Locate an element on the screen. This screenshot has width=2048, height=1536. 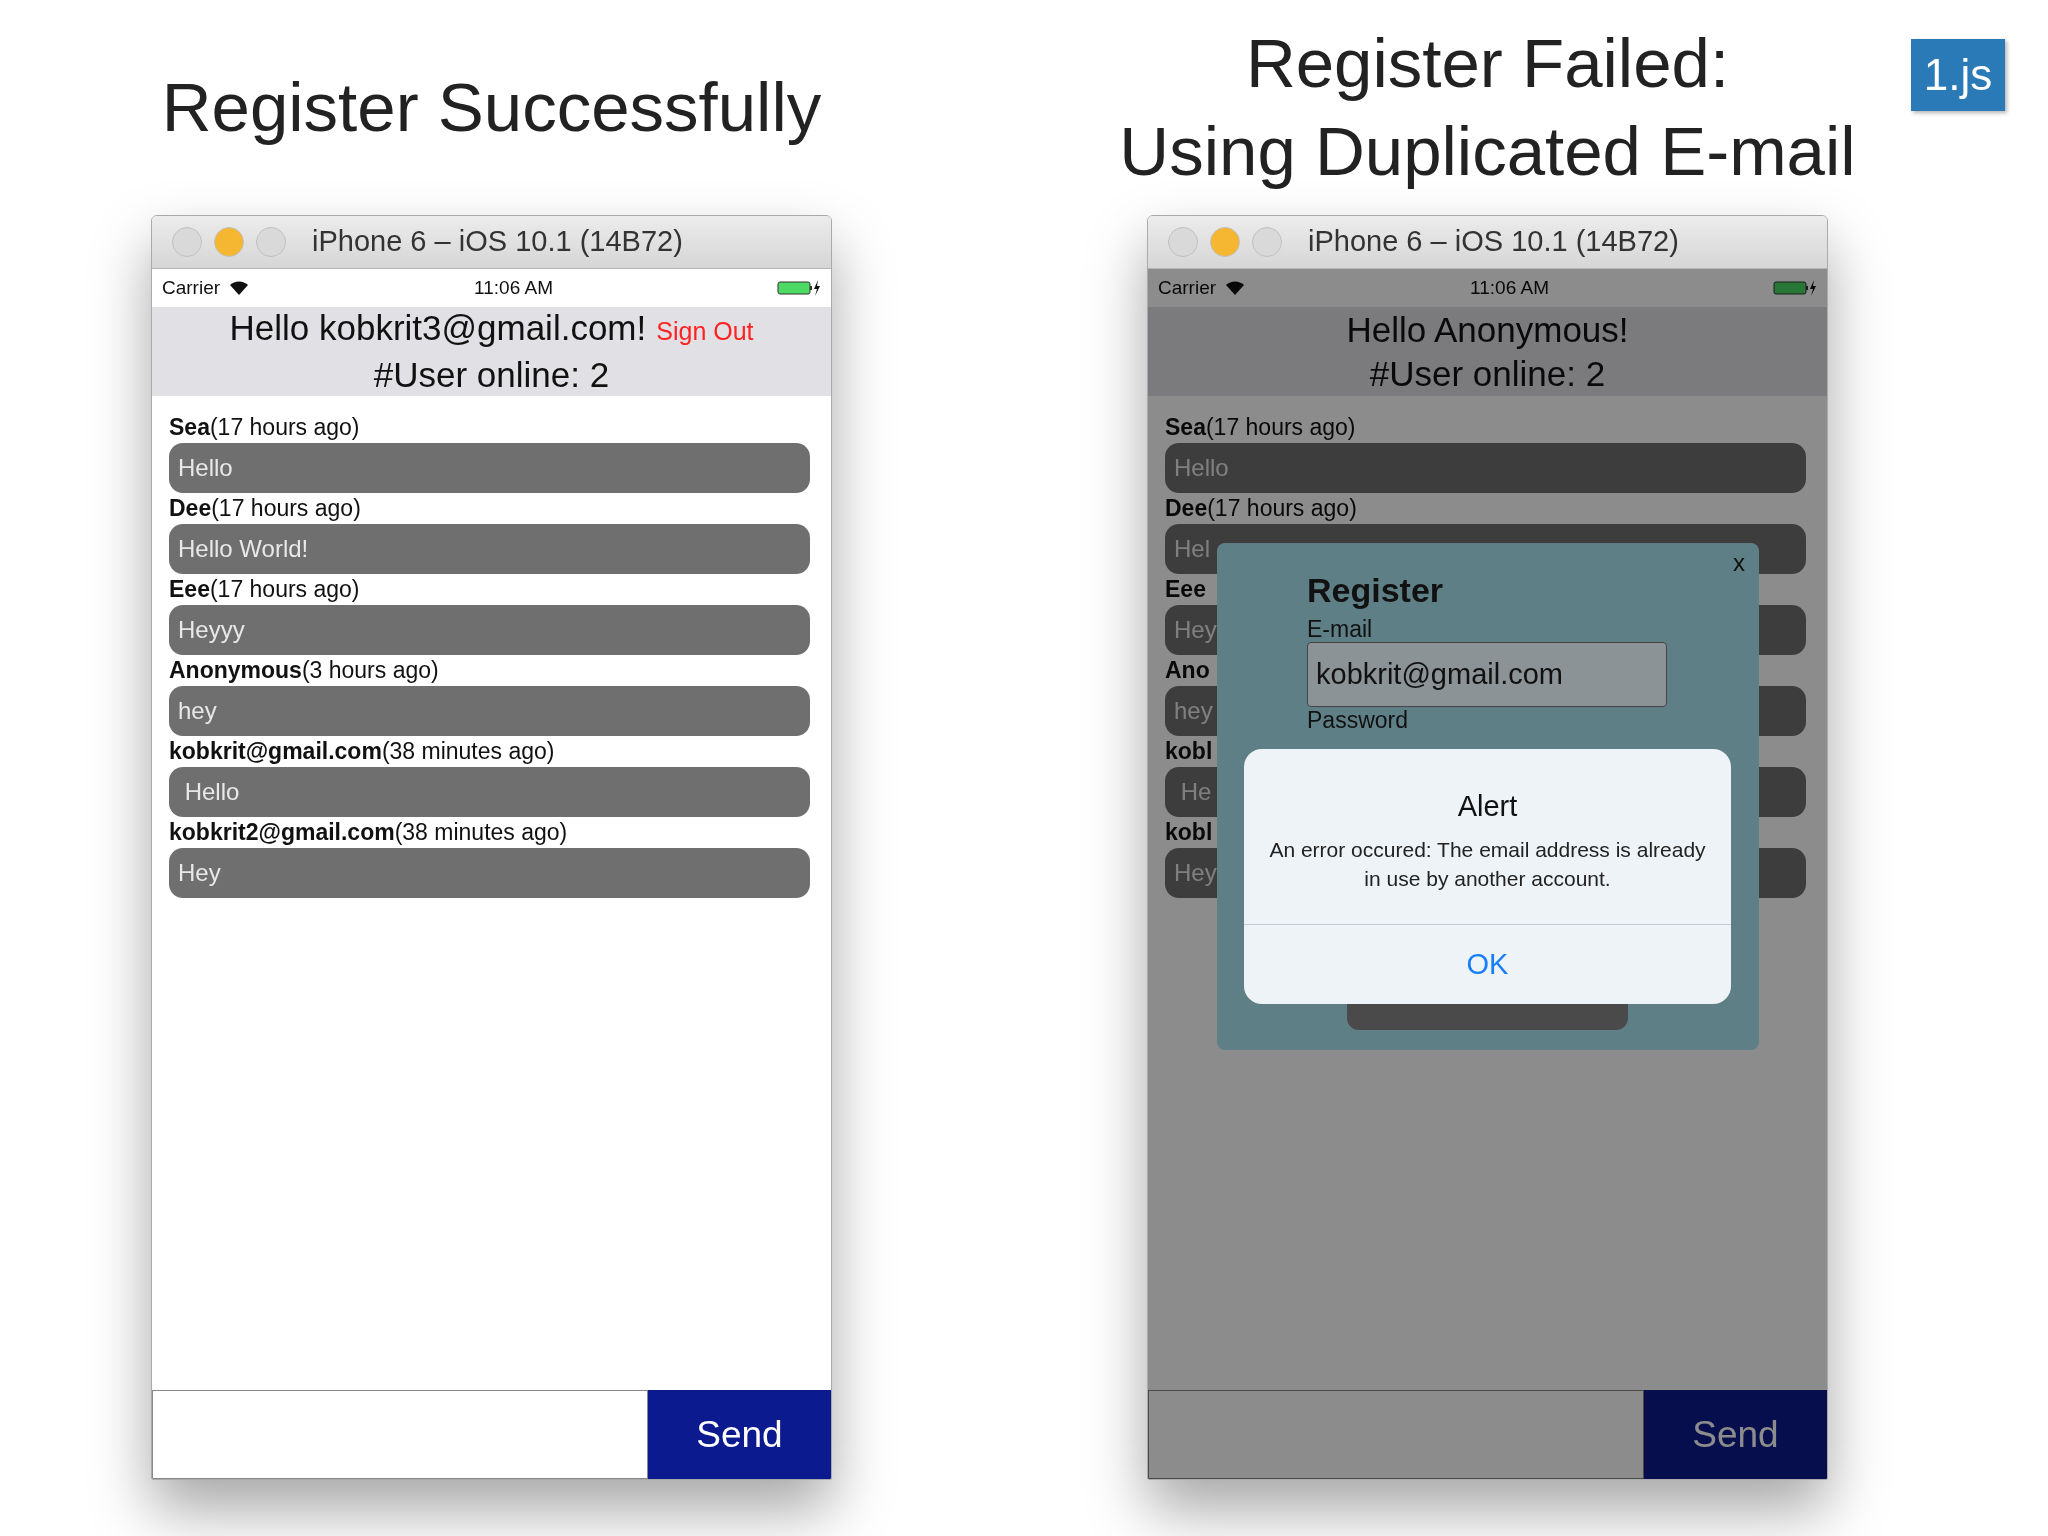
message-author: kobkrit2@gmail.com(38 minutes ago) is located at coordinates (368, 832).